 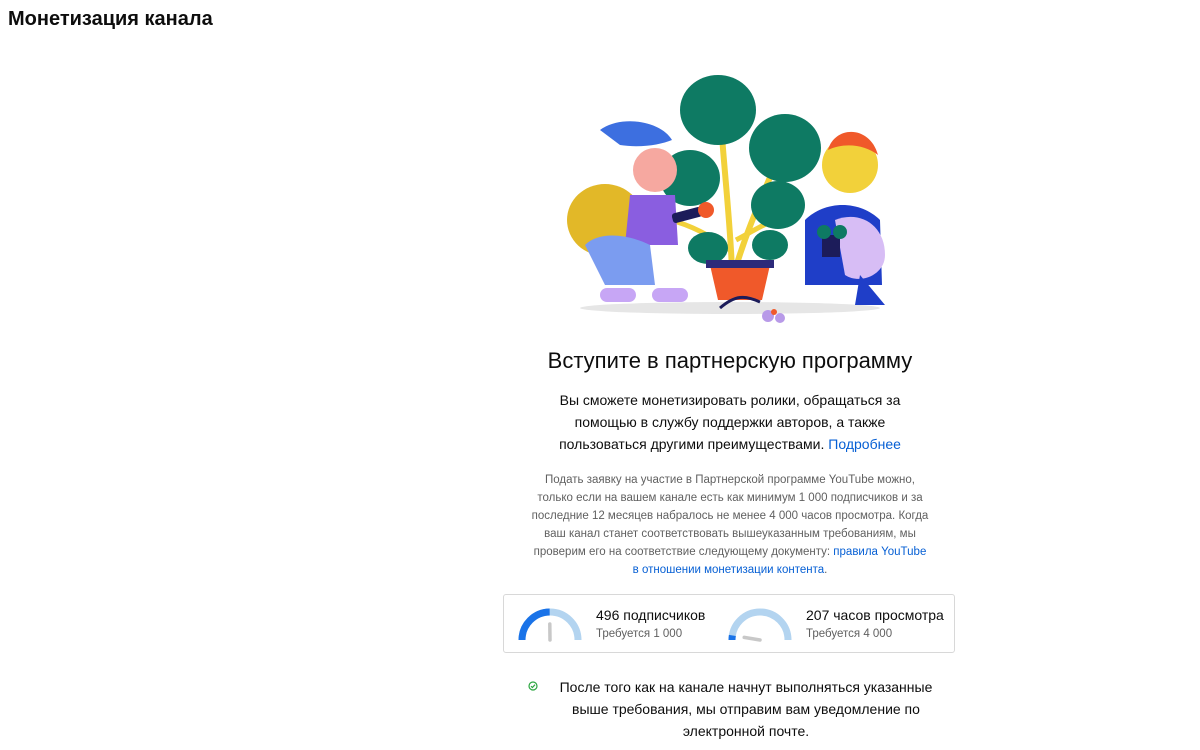 What do you see at coordinates (849, 634) in the screenshot?
I see `watch-hours-required: Требуется 4 000` at bounding box center [849, 634].